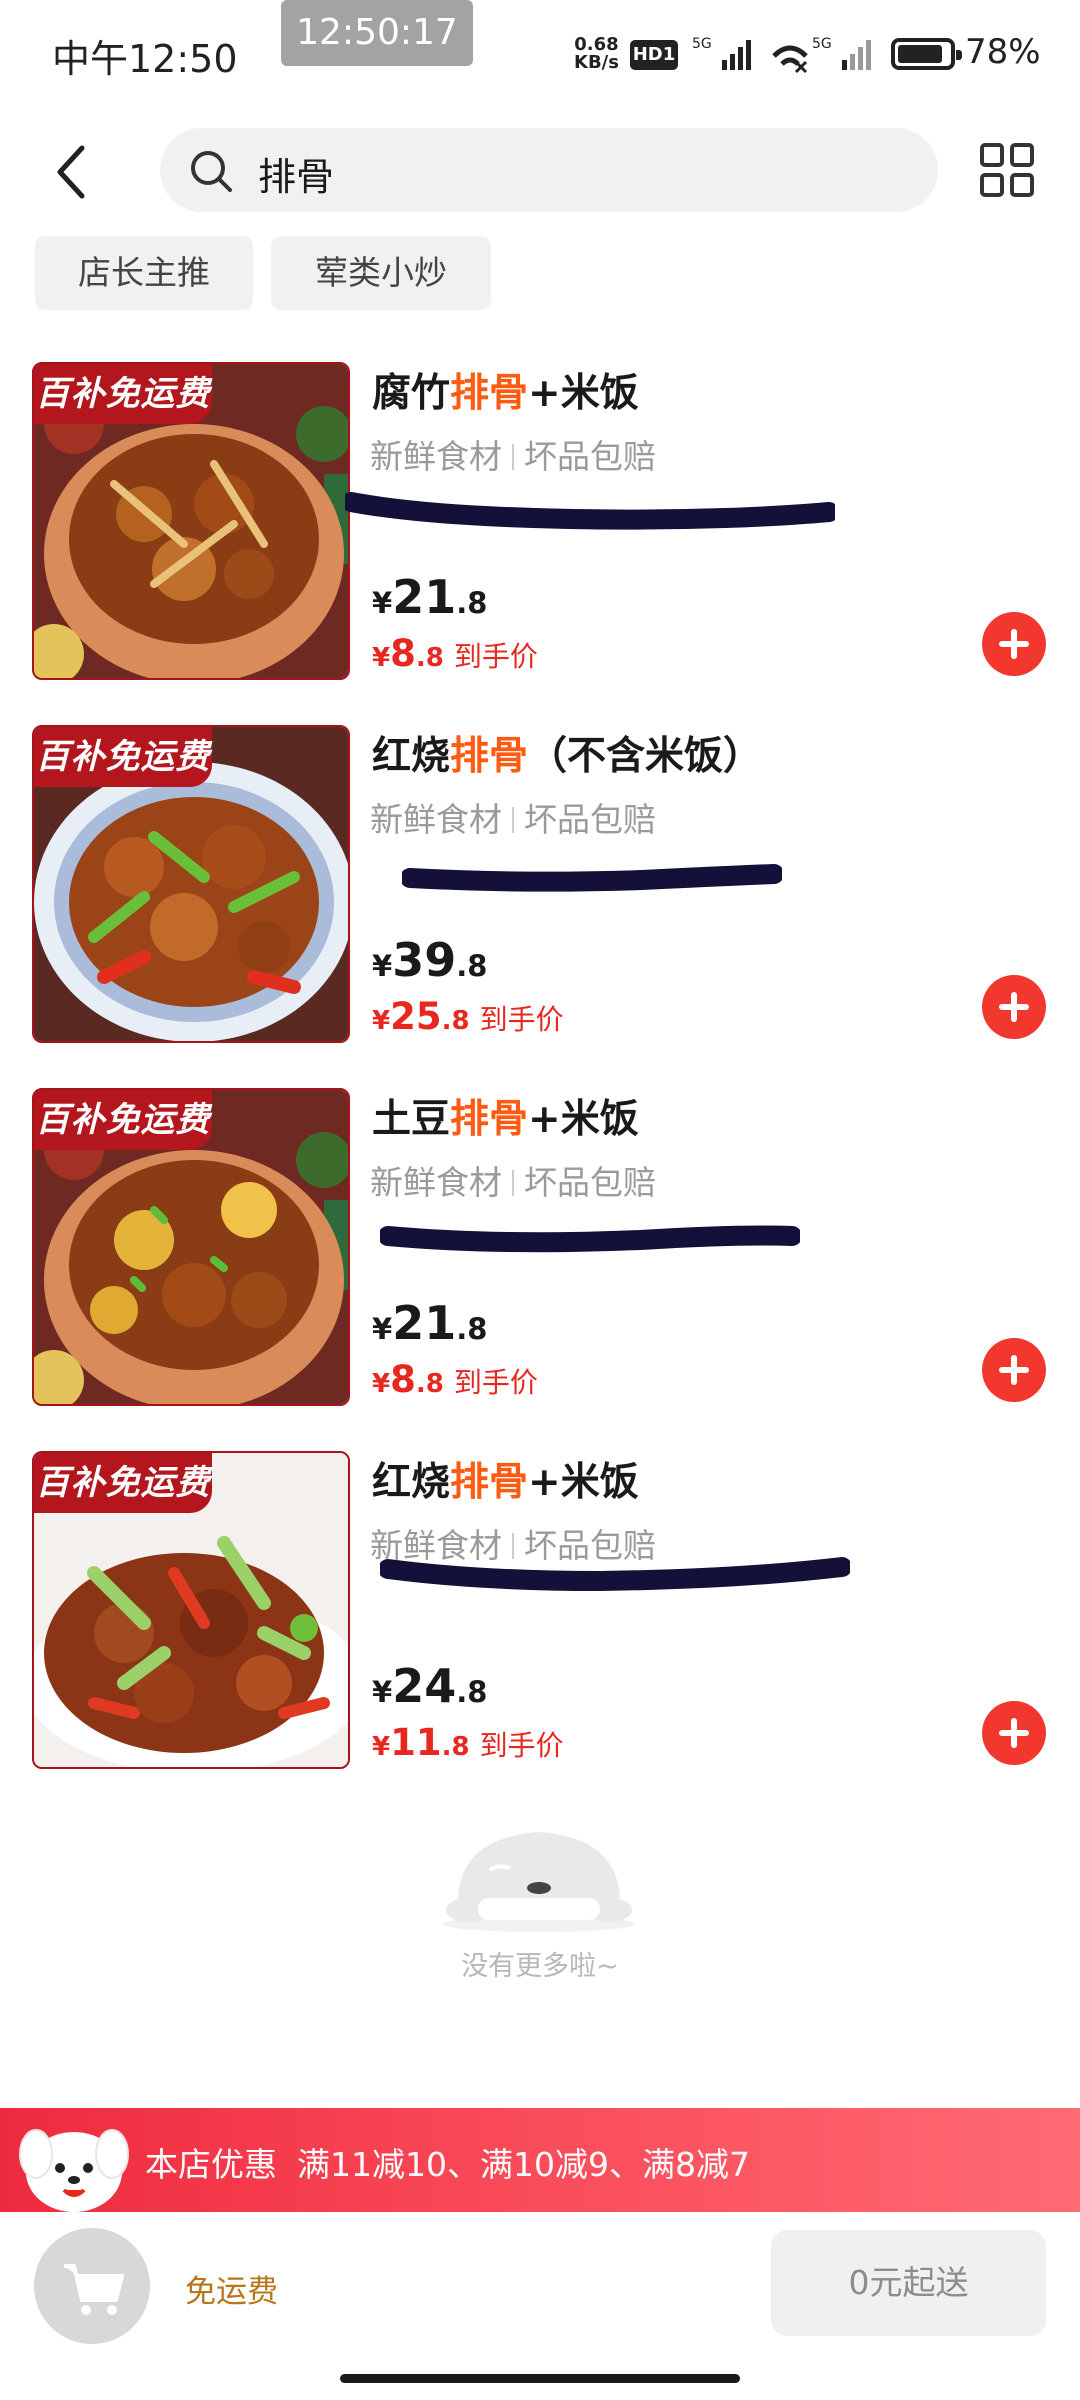  I want to click on title-prefix: 土豆, so click(411, 1119).